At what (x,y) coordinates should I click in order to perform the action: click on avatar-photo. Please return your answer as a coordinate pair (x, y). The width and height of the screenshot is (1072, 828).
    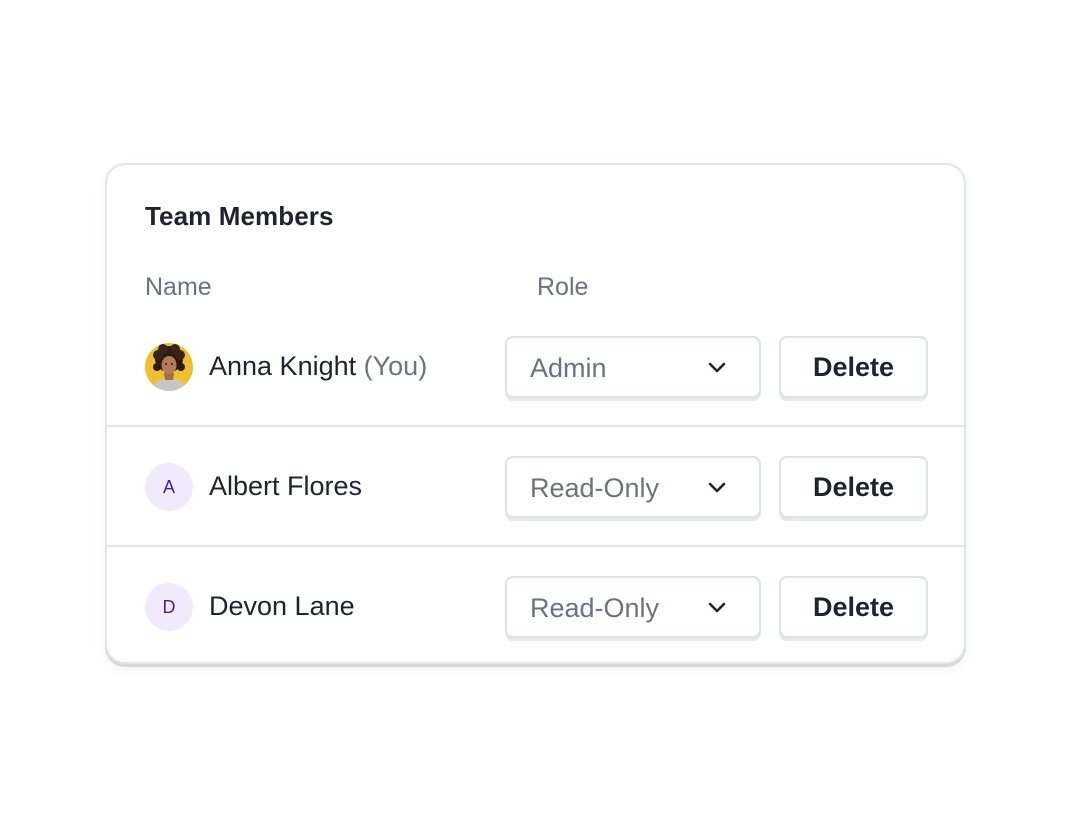
    Looking at the image, I should click on (169, 367).